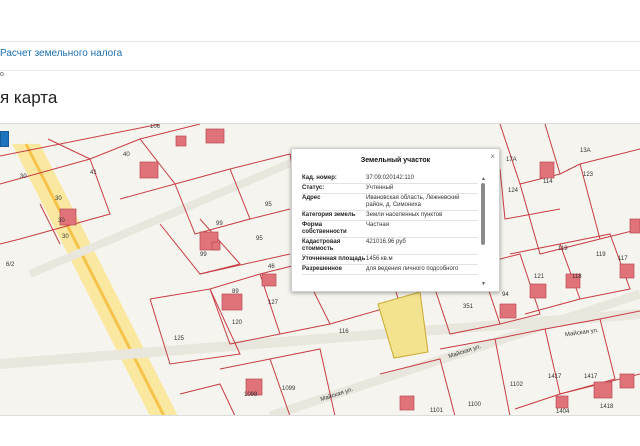 This screenshot has width=640, height=446. I want to click on parcel-number: 46, so click(271, 267).